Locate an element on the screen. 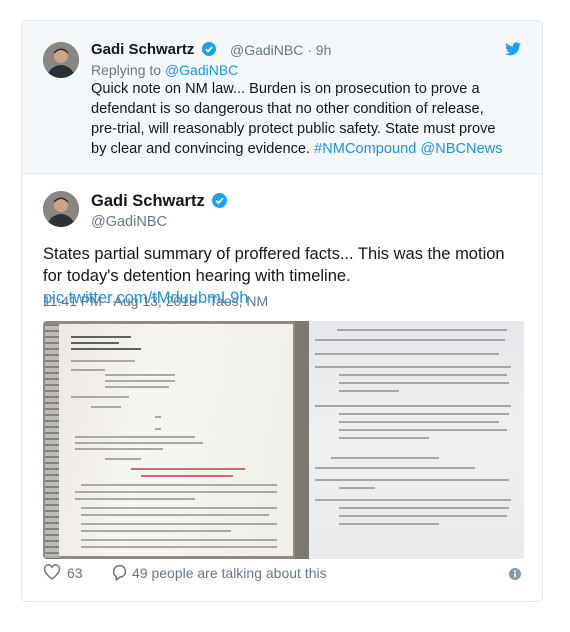 This screenshot has width=570, height=632. hashtag-link: #NMCompound is located at coordinates (365, 149).